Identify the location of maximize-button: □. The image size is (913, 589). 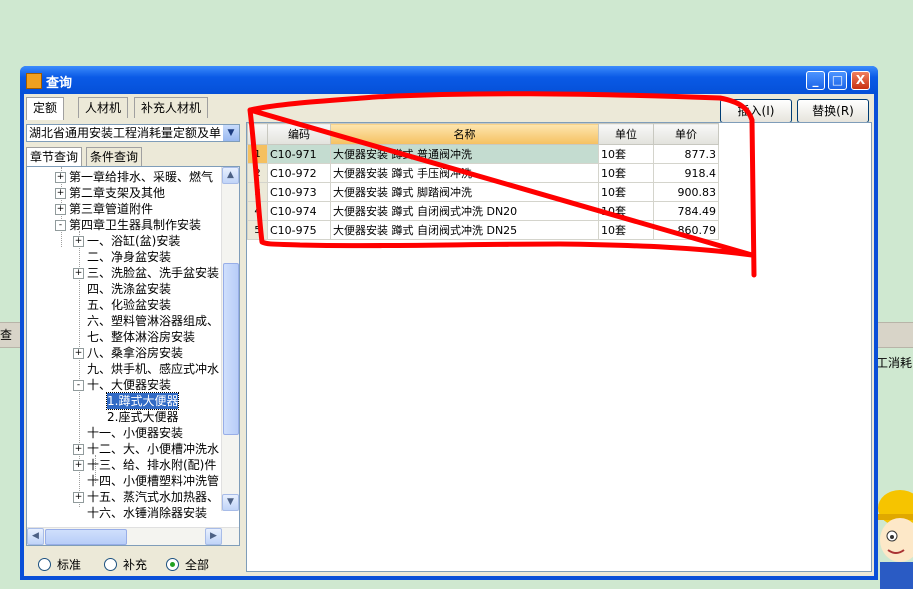
(837, 80).